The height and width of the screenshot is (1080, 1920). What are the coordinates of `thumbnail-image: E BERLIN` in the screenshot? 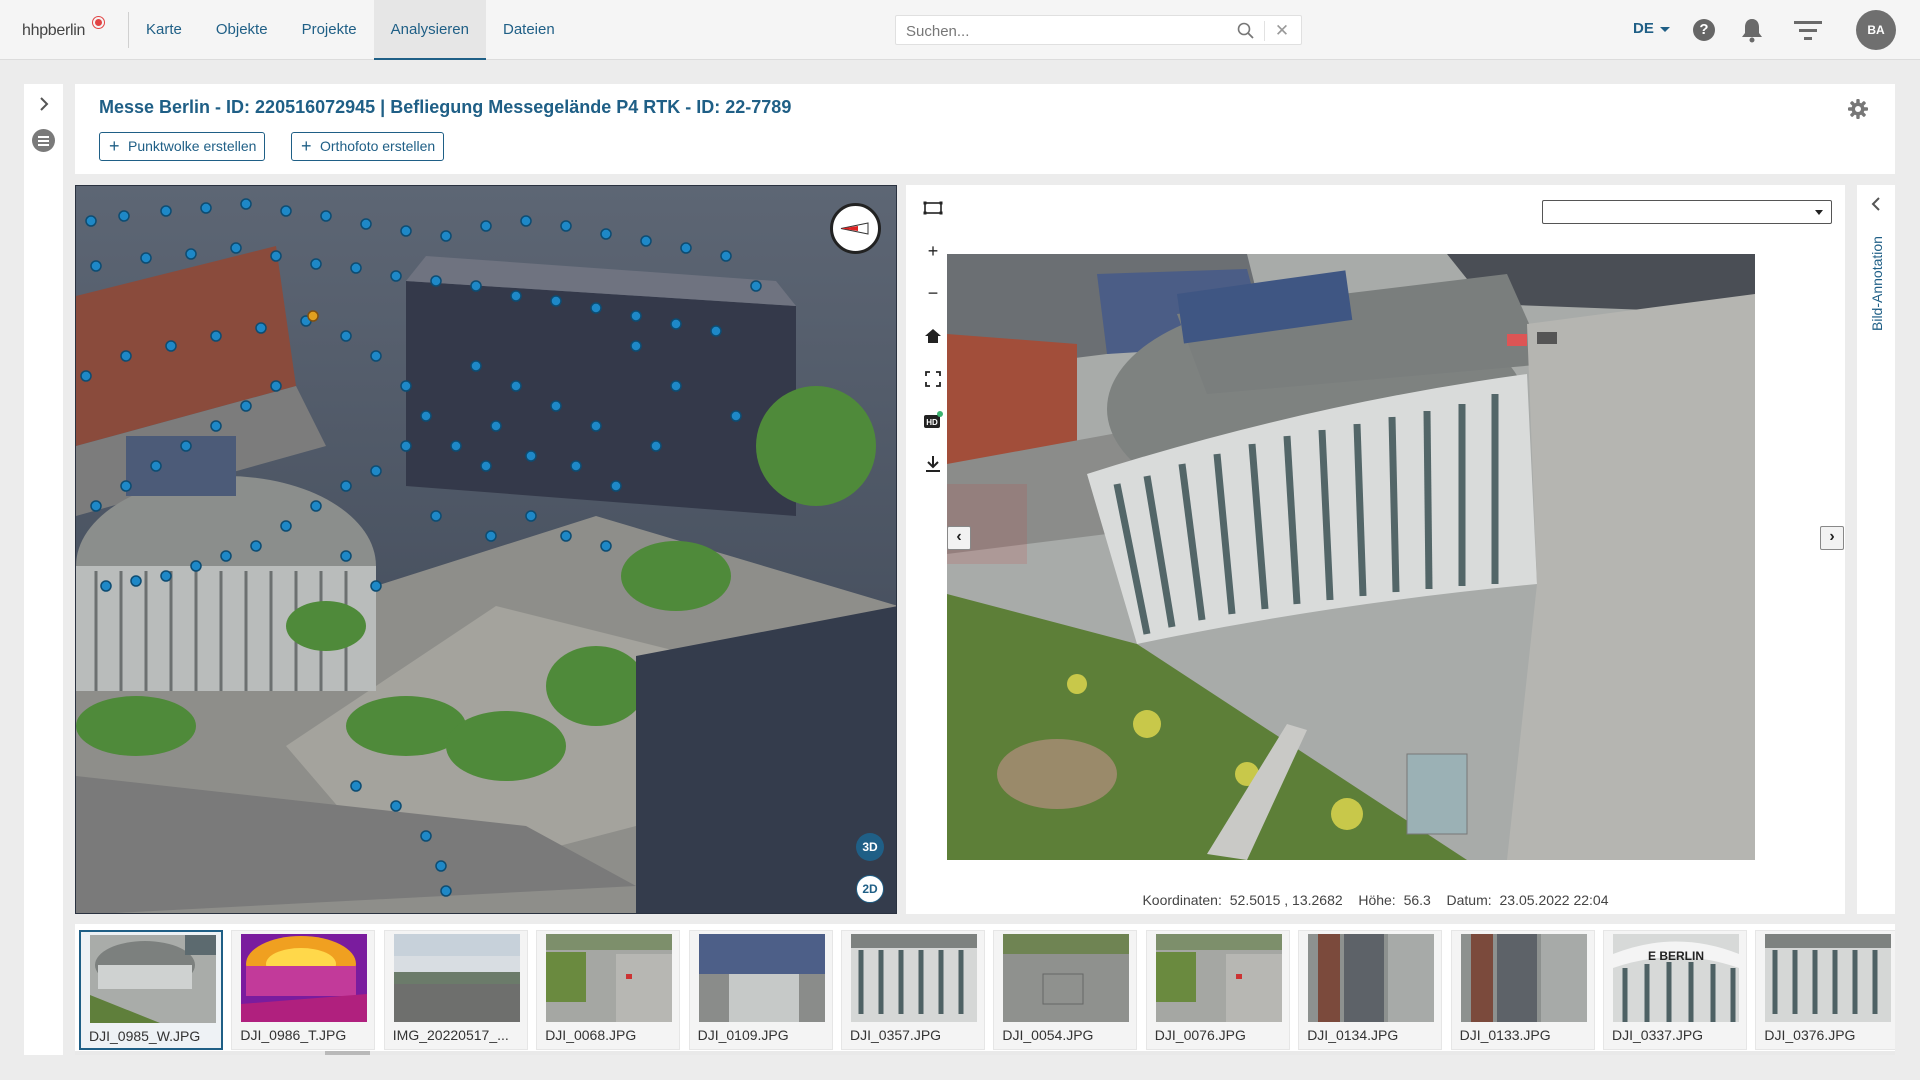 It's located at (1676, 978).